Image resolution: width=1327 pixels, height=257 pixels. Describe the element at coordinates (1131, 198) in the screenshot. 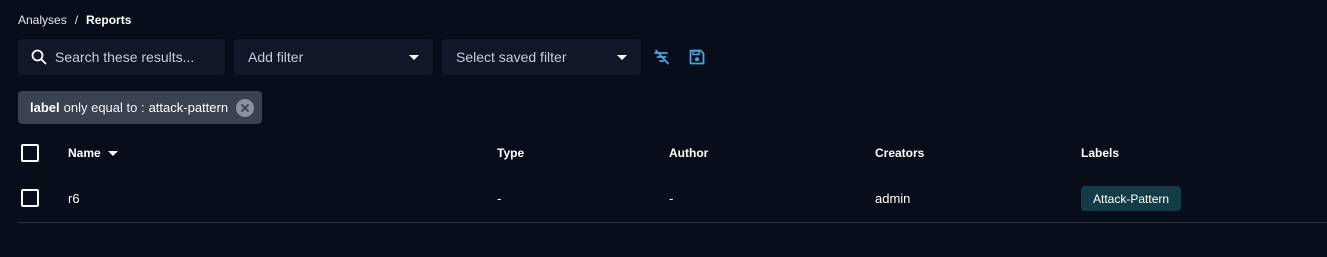

I see `label-badge: Attack-Pattern` at that location.